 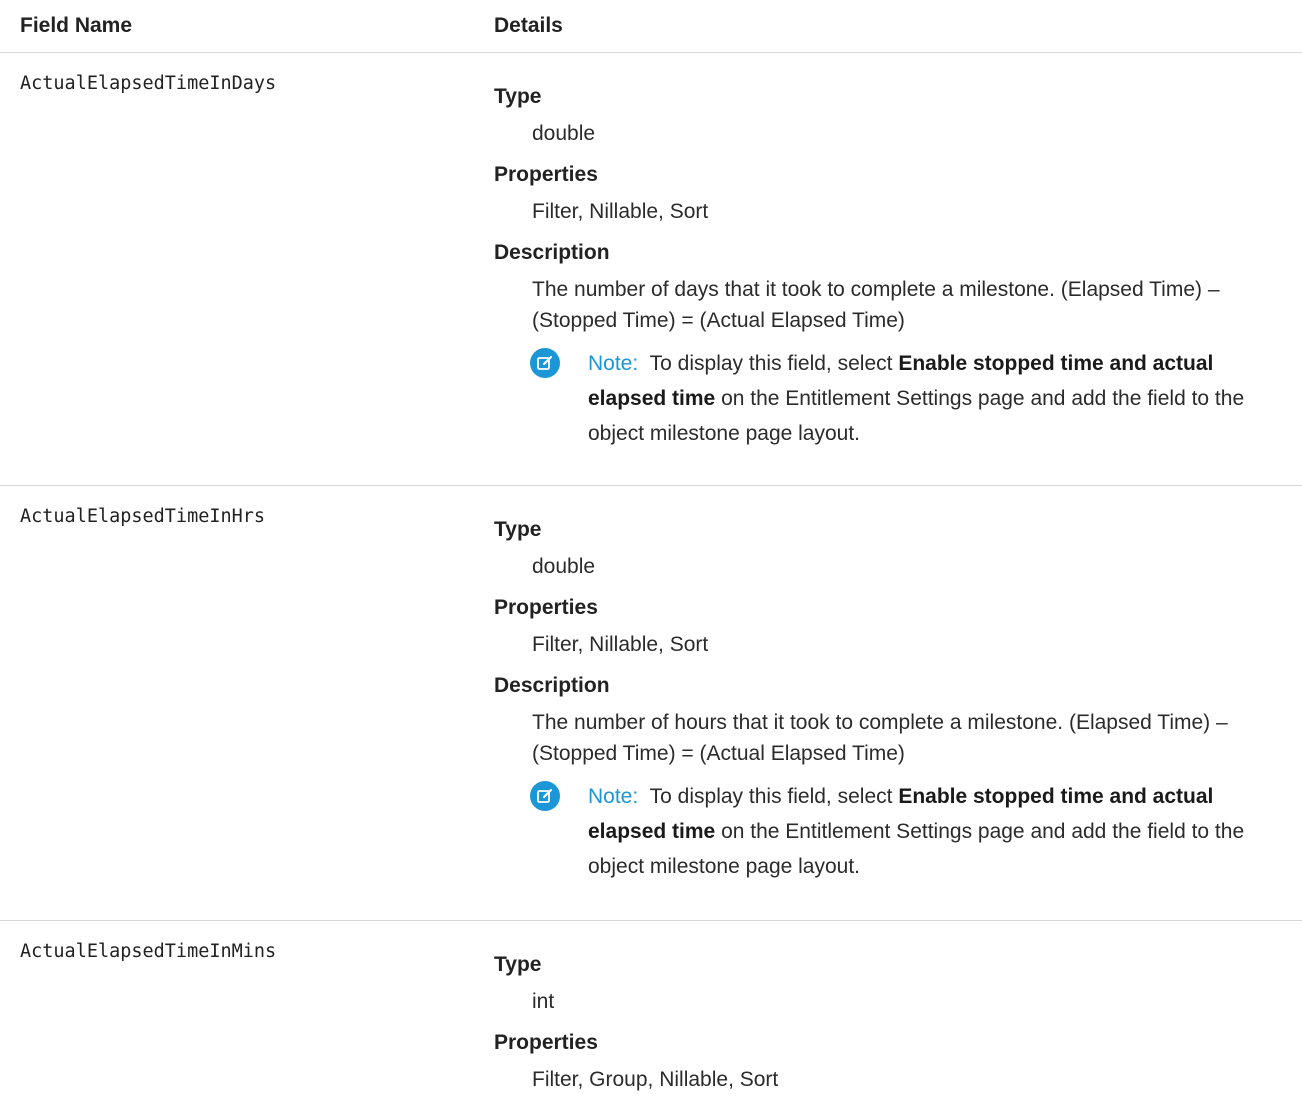 I want to click on field-name: ActualElapsedTimeInHrs, so click(x=143, y=516).